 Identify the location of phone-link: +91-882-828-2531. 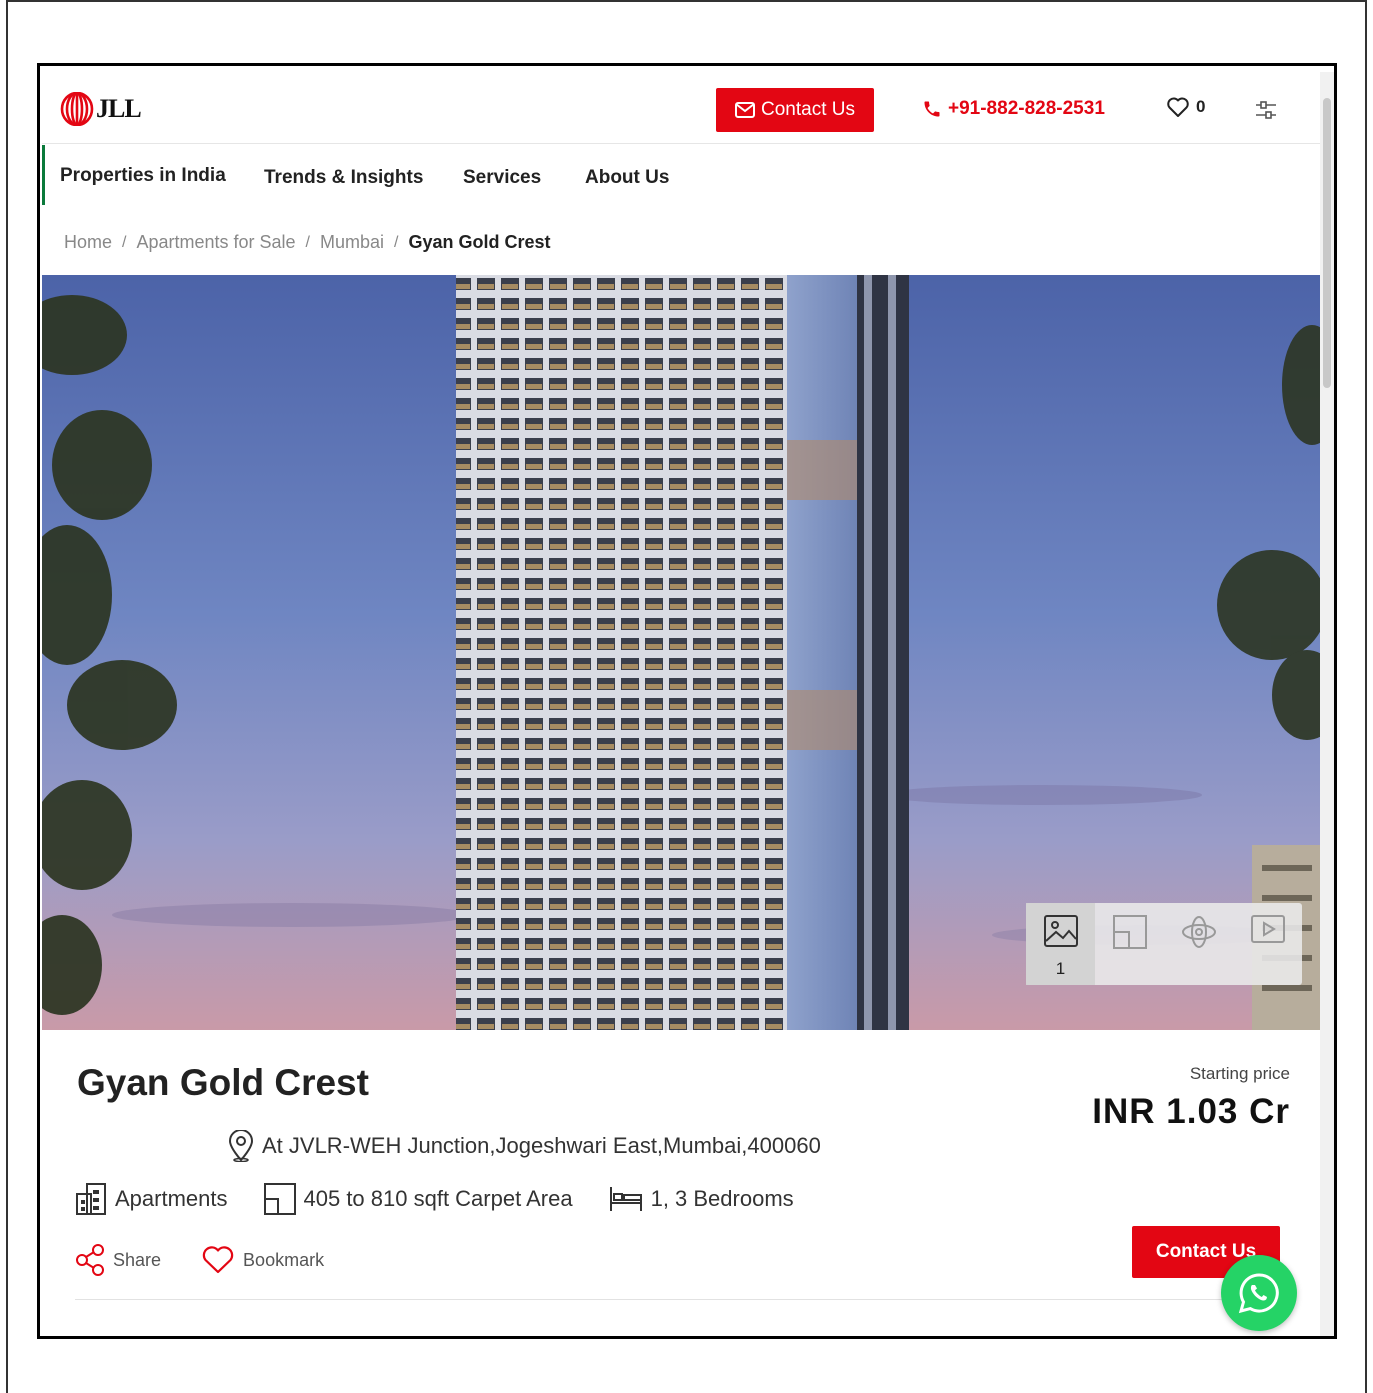
(1013, 109).